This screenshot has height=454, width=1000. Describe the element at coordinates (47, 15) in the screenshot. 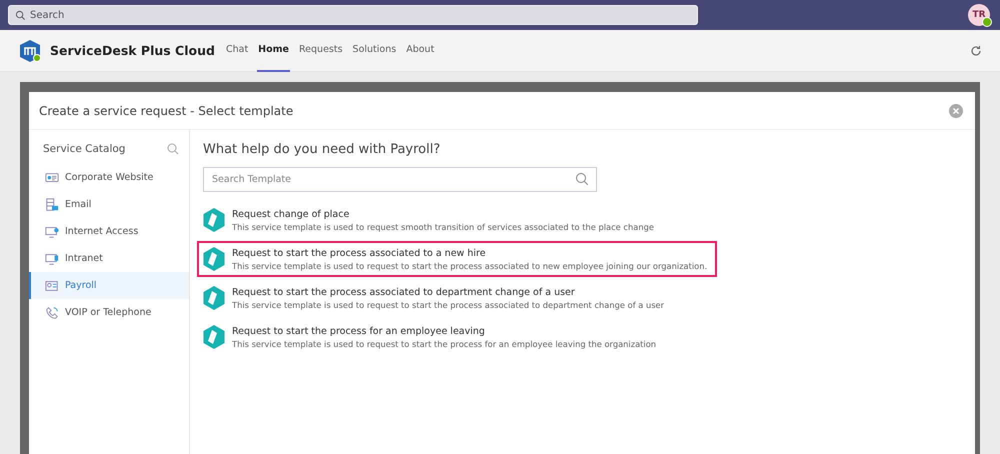

I see `search-placeholder: Search` at that location.